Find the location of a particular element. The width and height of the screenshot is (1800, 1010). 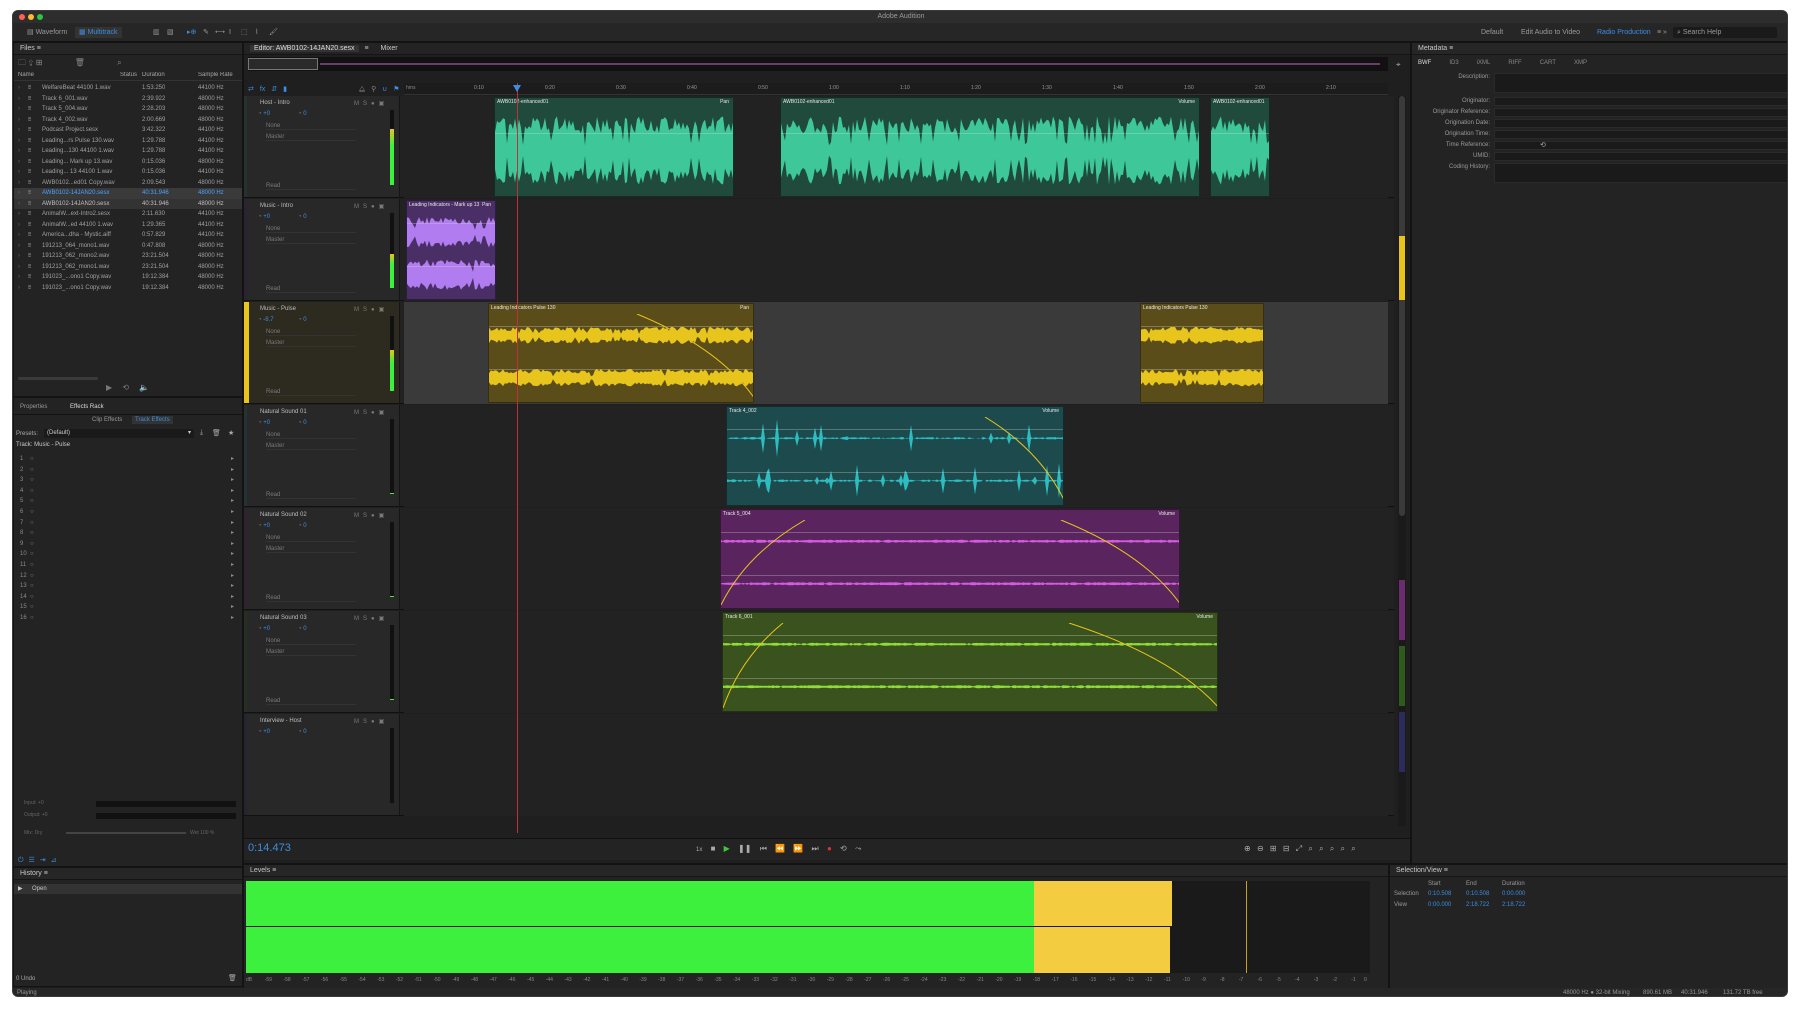

overview-view-handle is located at coordinates (283, 64).